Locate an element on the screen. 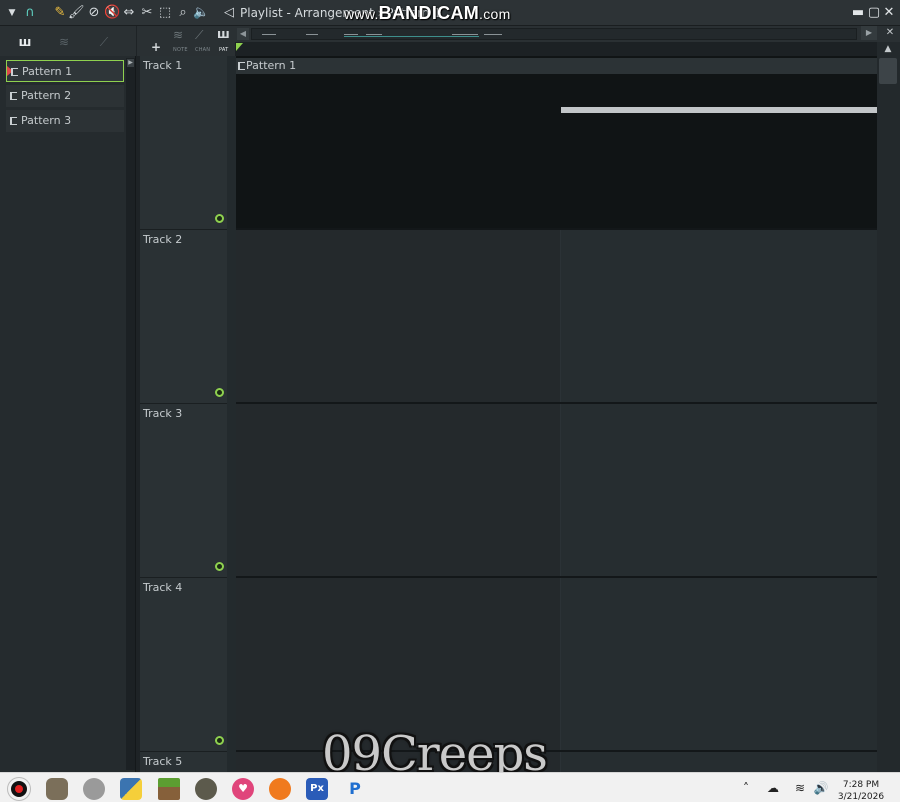 This screenshot has width=900, height=802. picker-tabs: ш ≋ ⟋ is located at coordinates (68, 41).